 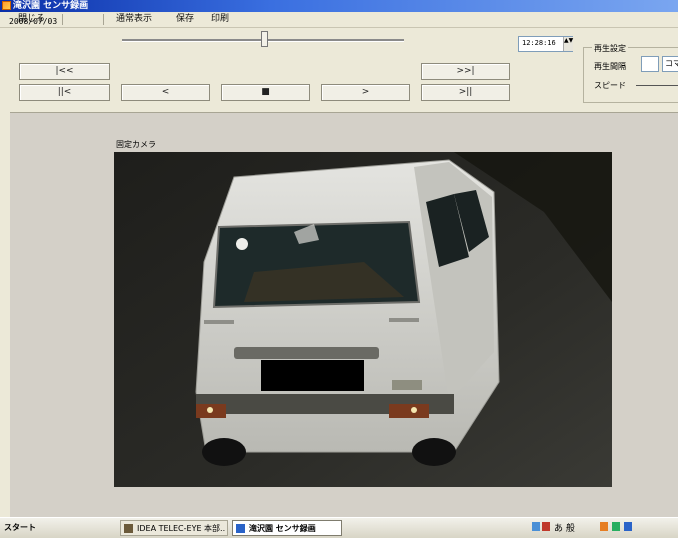 I want to click on camera-label: 固定カメラ, so click(x=136, y=144).